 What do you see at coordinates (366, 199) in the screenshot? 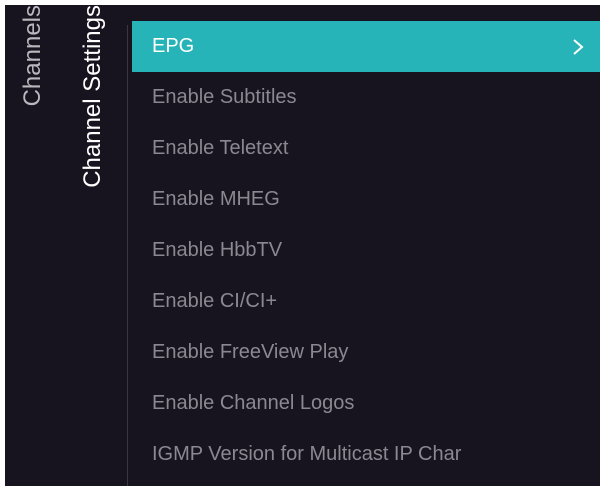
I see `menu-item-enable-mheg: Enable MHEG` at bounding box center [366, 199].